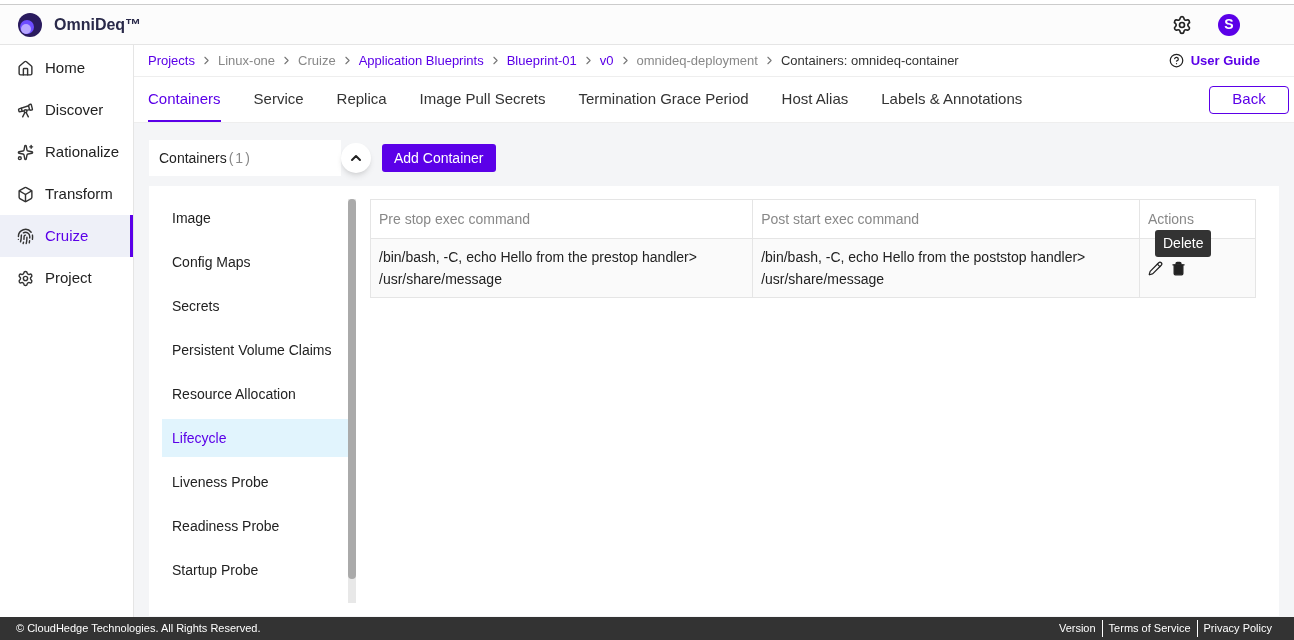 The height and width of the screenshot is (640, 1294). What do you see at coordinates (66, 68) in the screenshot?
I see `sidebar-item: Home` at bounding box center [66, 68].